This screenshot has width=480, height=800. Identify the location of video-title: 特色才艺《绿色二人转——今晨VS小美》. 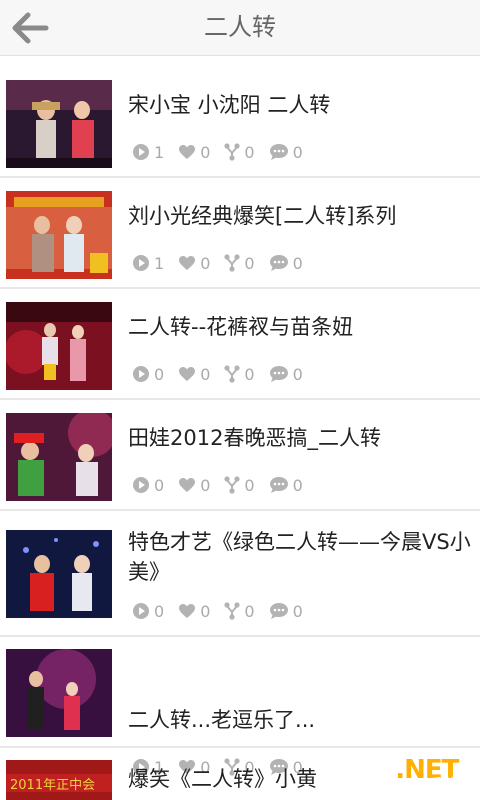
(299, 557).